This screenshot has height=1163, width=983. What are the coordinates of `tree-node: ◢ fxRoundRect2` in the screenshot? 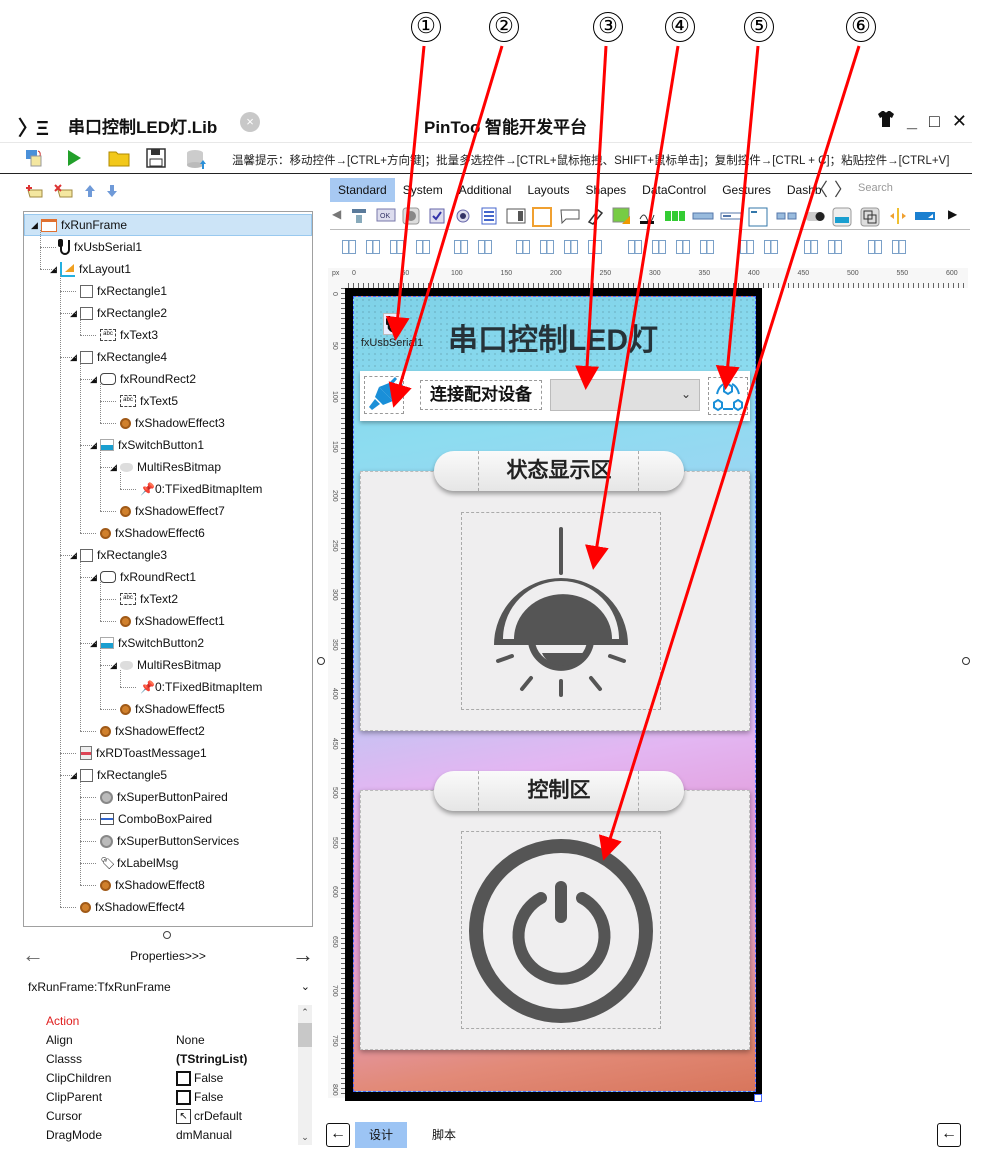 It's located at (143, 379).